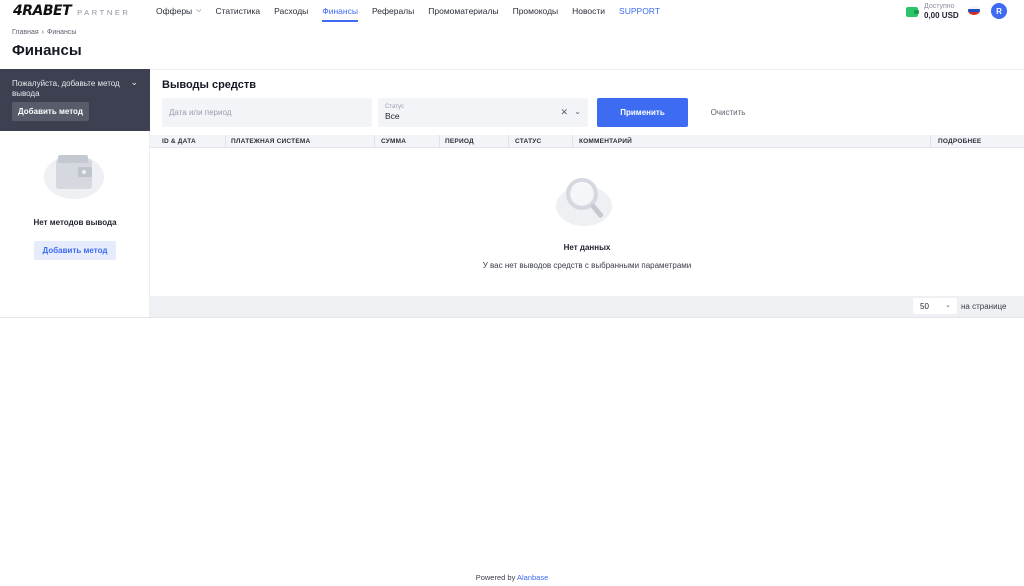 This screenshot has width=1024, height=586. I want to click on page-title: Финансы, so click(47, 50).